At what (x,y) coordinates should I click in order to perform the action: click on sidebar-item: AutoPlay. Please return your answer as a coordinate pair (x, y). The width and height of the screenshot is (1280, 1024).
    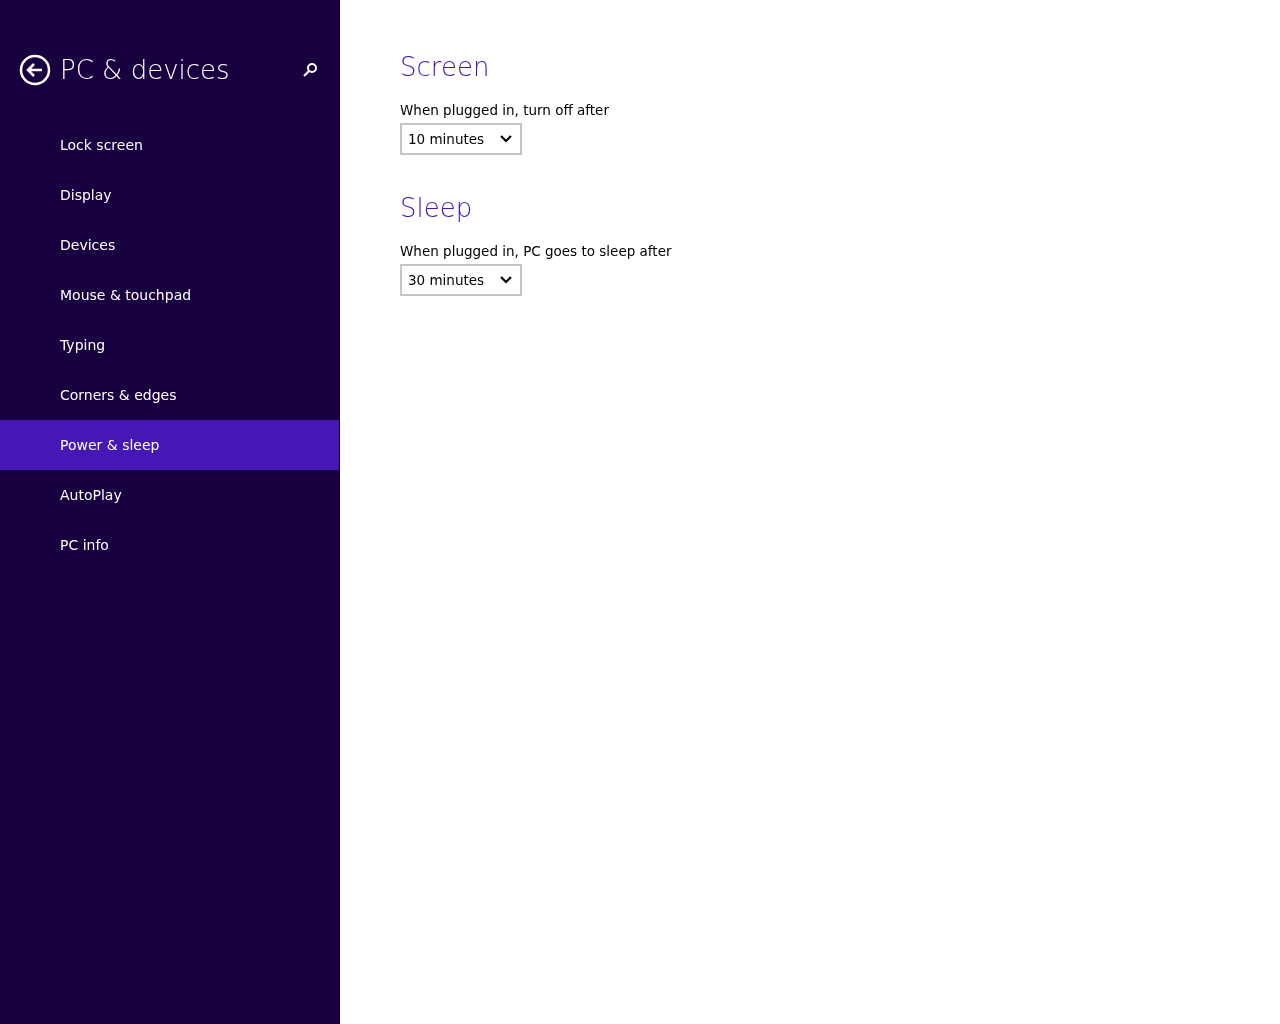
    Looking at the image, I should click on (170, 495).